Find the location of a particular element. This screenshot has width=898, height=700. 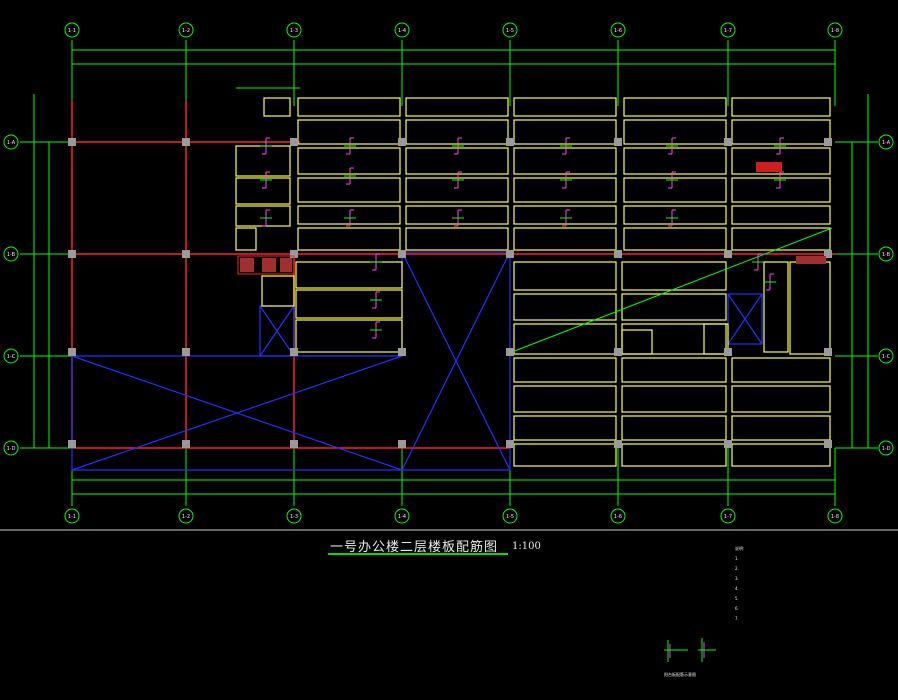

notes-line: 说明: is located at coordinates (740, 548).